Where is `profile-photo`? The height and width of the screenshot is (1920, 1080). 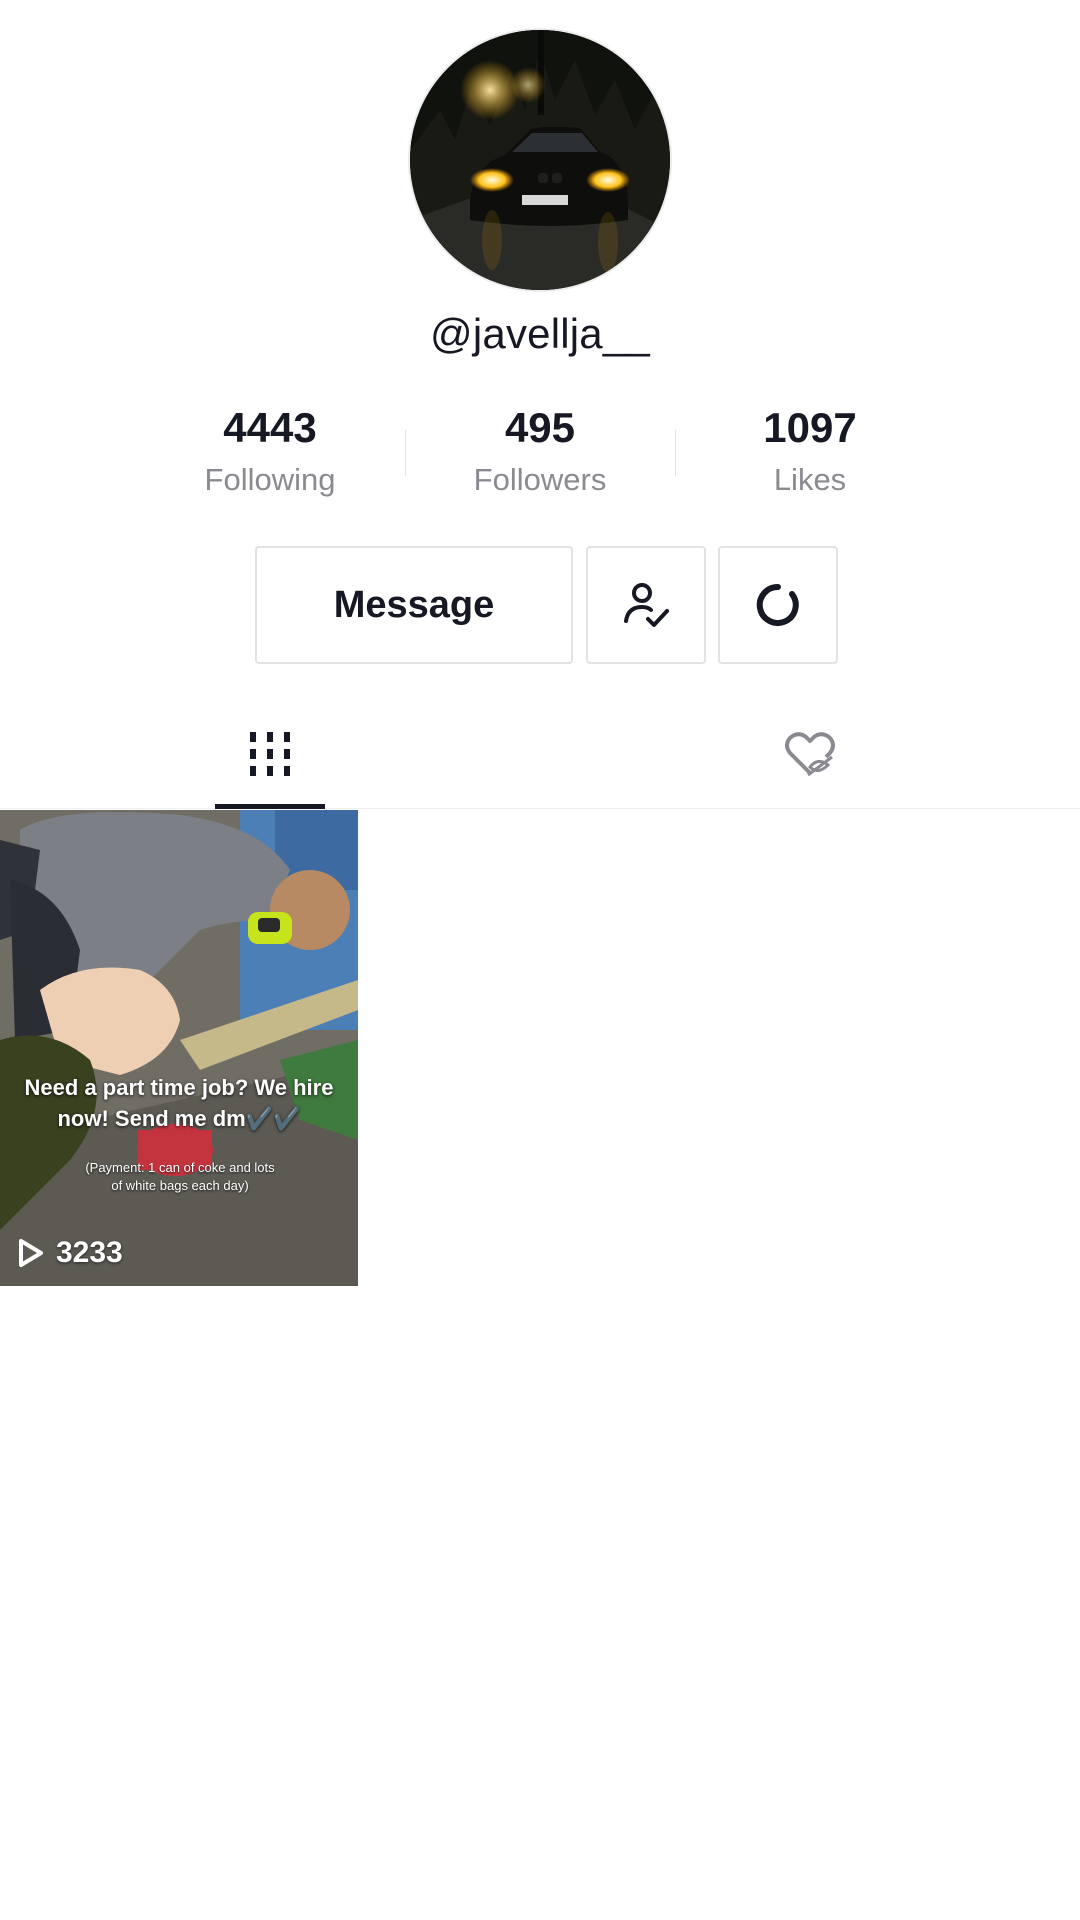
profile-photo is located at coordinates (540, 160).